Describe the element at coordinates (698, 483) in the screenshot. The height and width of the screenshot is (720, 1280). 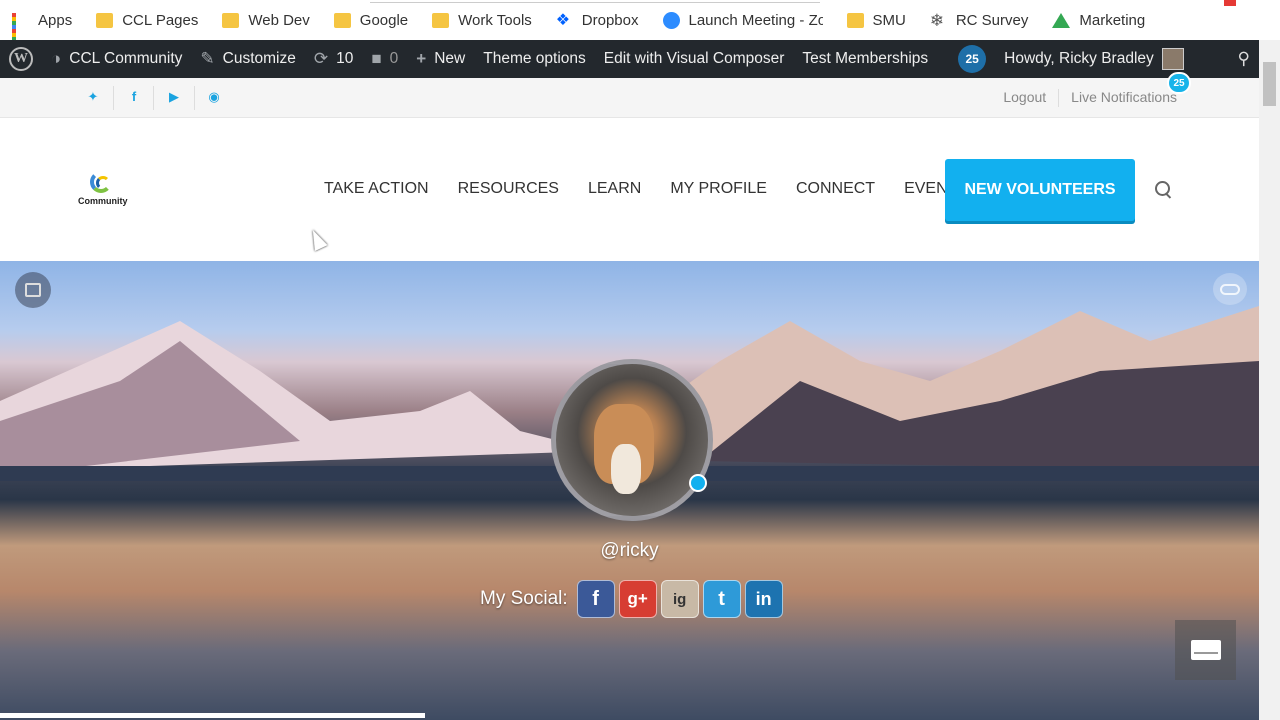
I see `online-status-dot` at that location.